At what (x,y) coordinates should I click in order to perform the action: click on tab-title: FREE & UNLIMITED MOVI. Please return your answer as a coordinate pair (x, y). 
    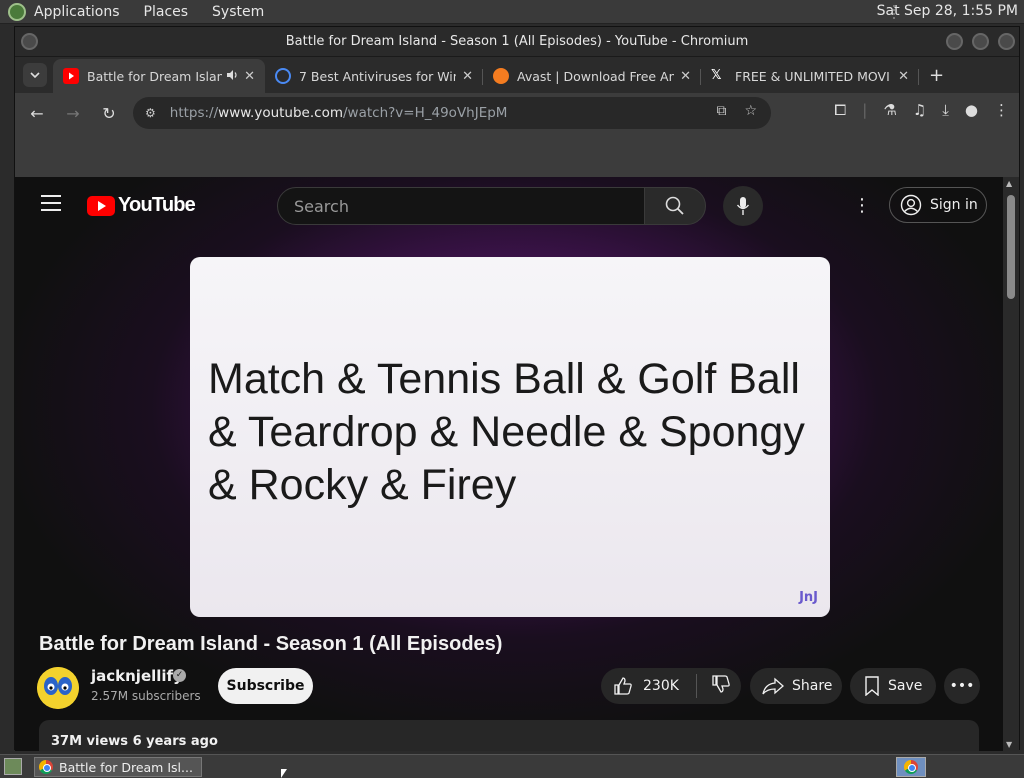
    Looking at the image, I should click on (812, 76).